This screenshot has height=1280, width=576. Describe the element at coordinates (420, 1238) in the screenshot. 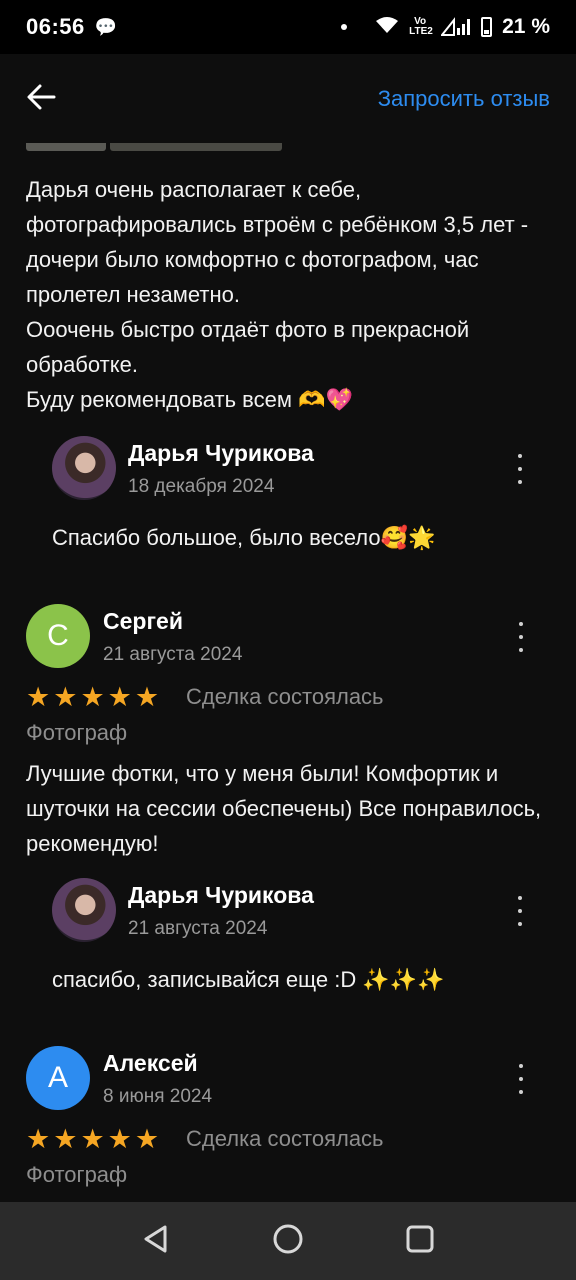

I see `square-recents-icon` at that location.